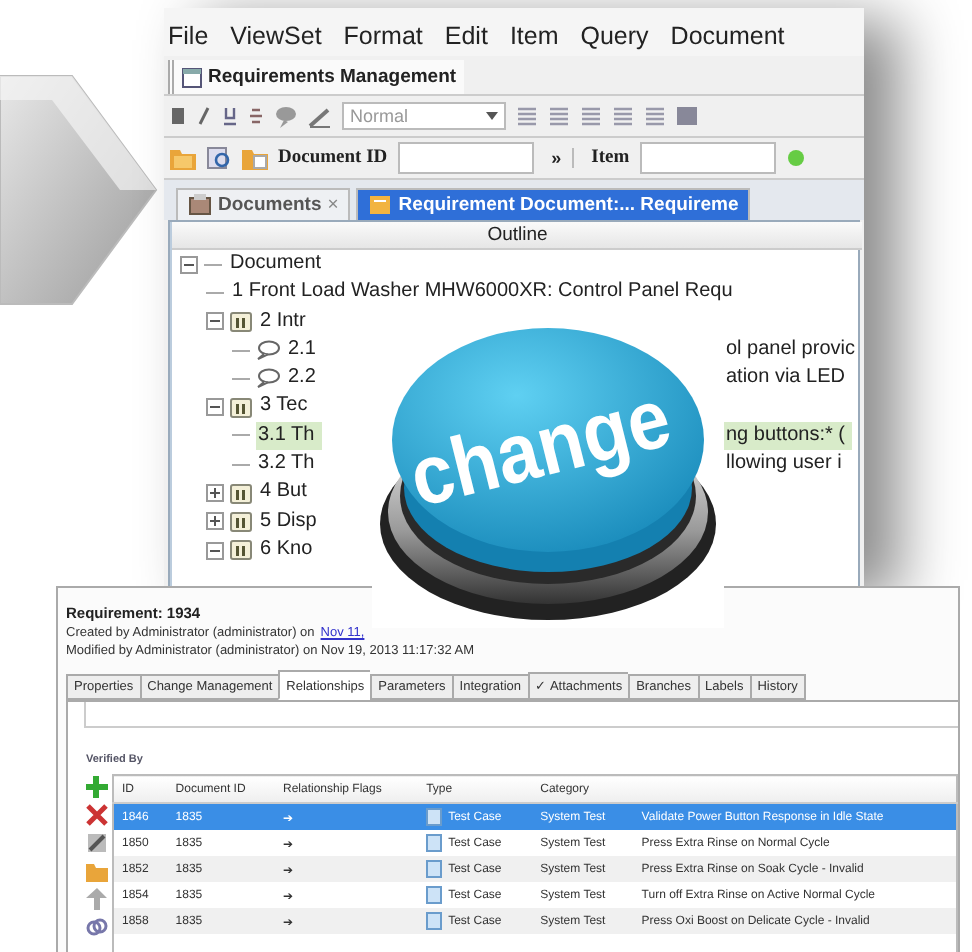 The width and height of the screenshot is (972, 952). I want to click on menu-item: Format, so click(383, 36).